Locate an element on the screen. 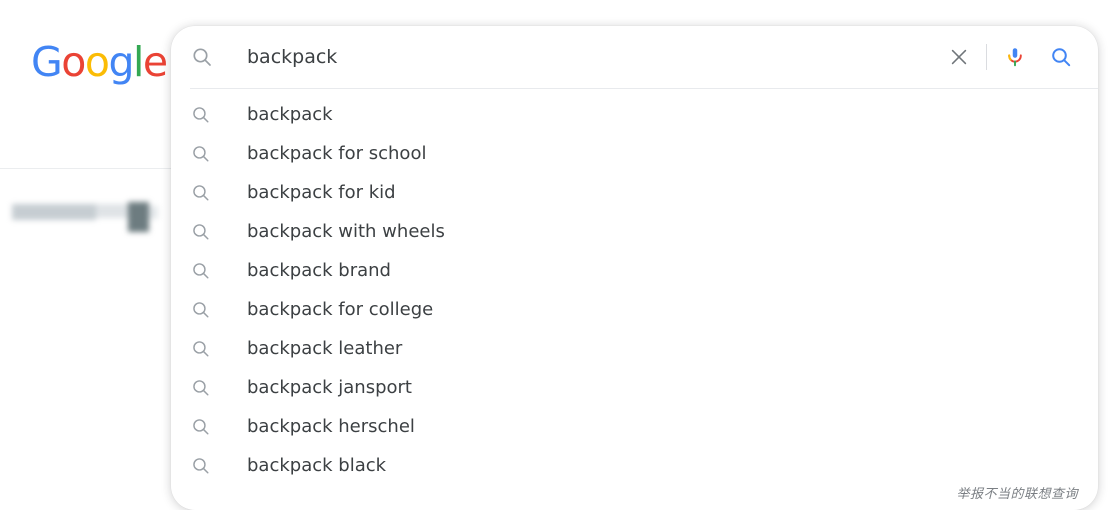  suggestion-item: backpack brand is located at coordinates (634, 270).